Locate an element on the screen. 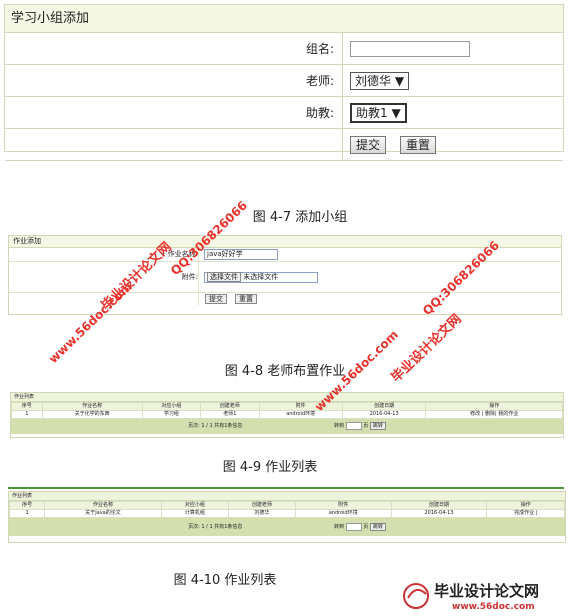 Image resolution: width=569 pixels, height=616 pixels. assistant-select: 助教1 ▼ is located at coordinates (378, 112).